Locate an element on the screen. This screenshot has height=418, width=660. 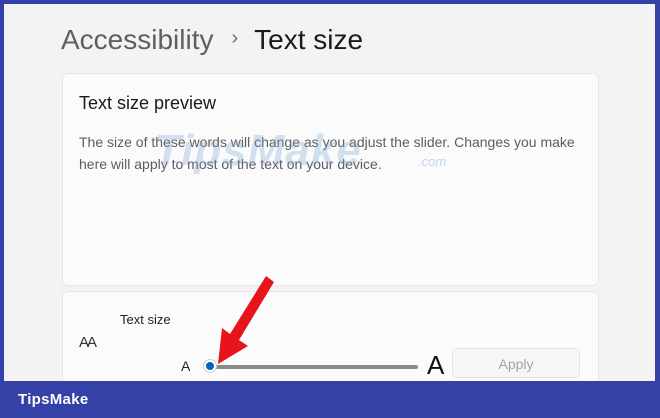
breadcrumb: Accessibility › Text size is located at coordinates (212, 40).